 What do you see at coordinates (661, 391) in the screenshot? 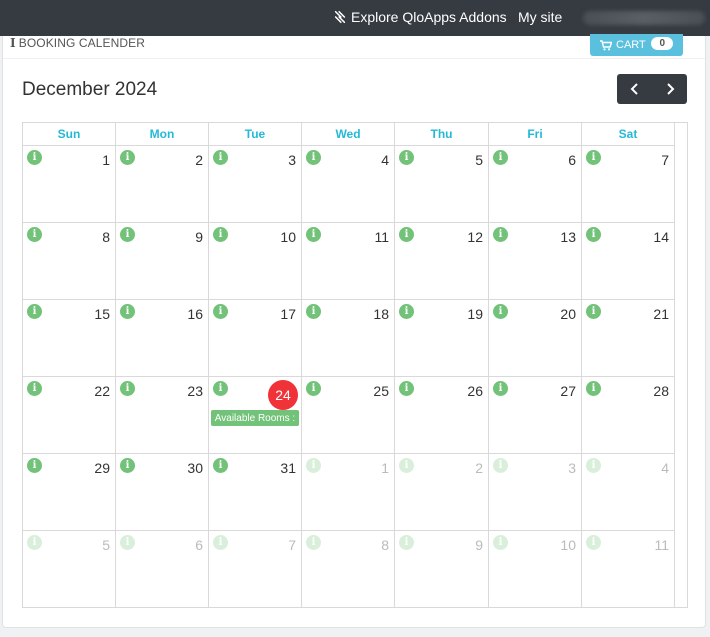
I see `day-number: 28` at bounding box center [661, 391].